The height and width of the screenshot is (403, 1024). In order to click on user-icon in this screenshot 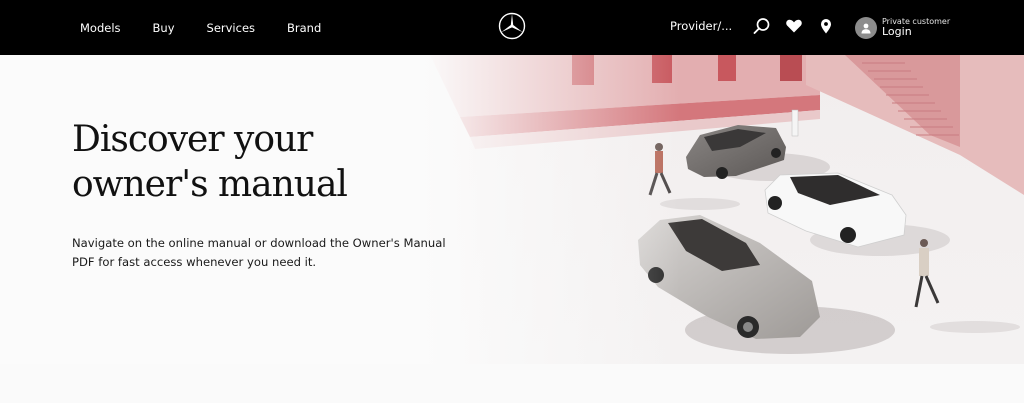, I will do `click(866, 28)`.